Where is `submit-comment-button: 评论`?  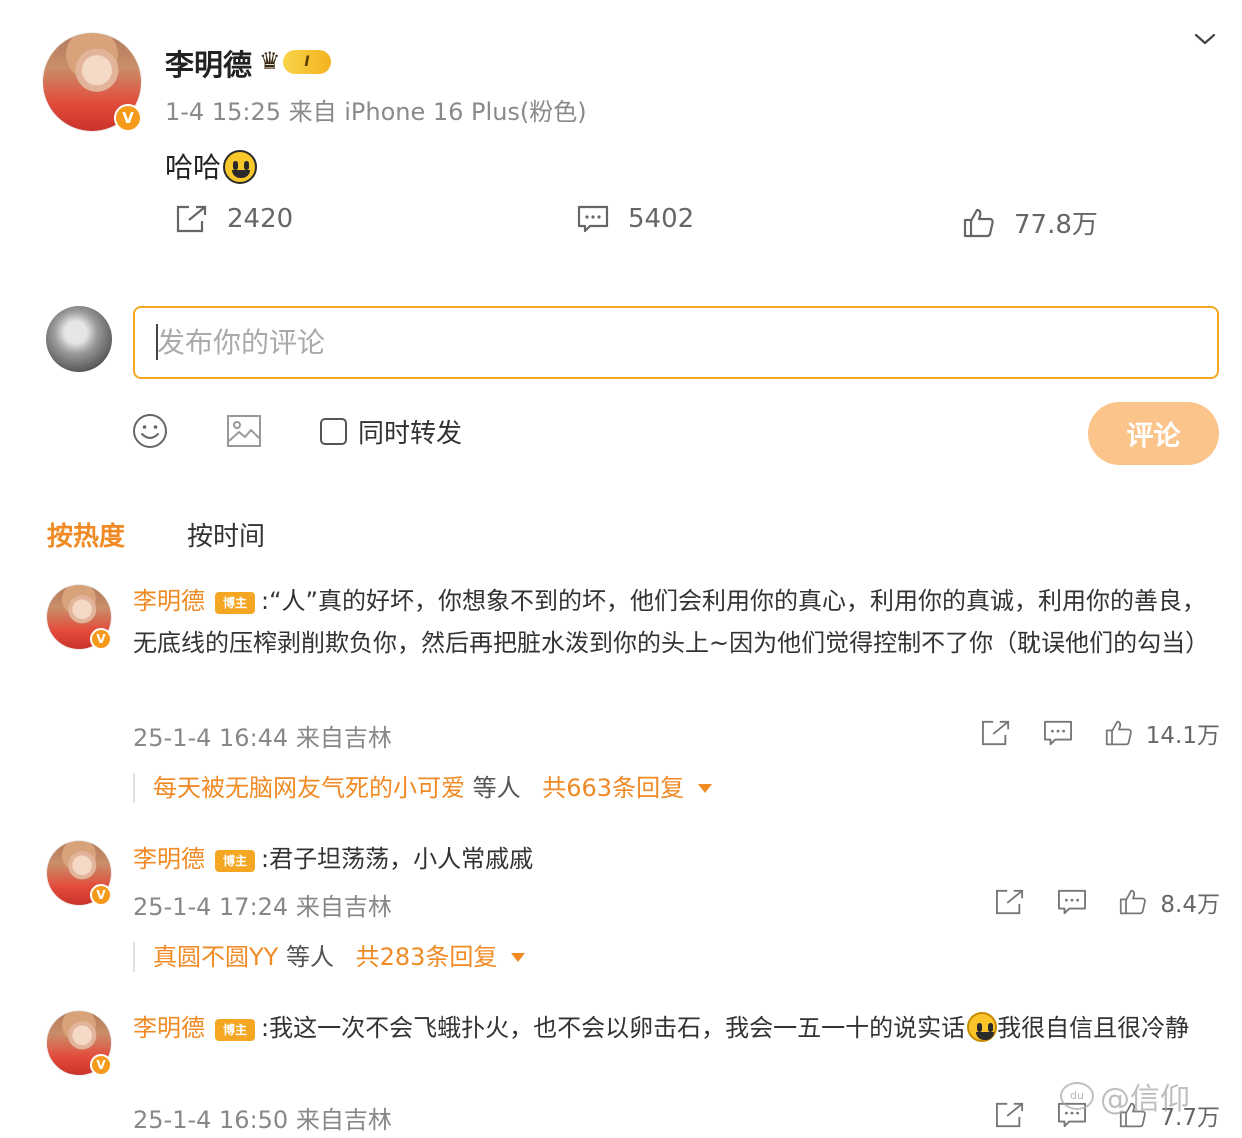
submit-comment-button: 评论 is located at coordinates (1153, 433).